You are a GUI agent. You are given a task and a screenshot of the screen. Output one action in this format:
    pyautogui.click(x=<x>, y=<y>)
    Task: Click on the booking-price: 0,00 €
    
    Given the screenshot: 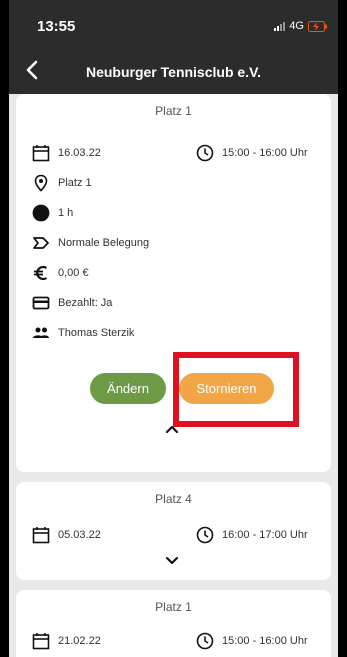 What is the action you would take?
    pyautogui.click(x=73, y=273)
    